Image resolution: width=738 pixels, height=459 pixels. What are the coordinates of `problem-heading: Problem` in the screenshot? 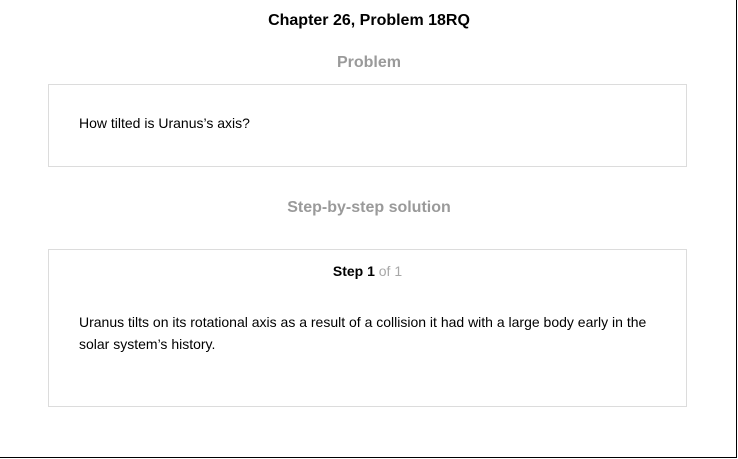 It's located at (368, 62).